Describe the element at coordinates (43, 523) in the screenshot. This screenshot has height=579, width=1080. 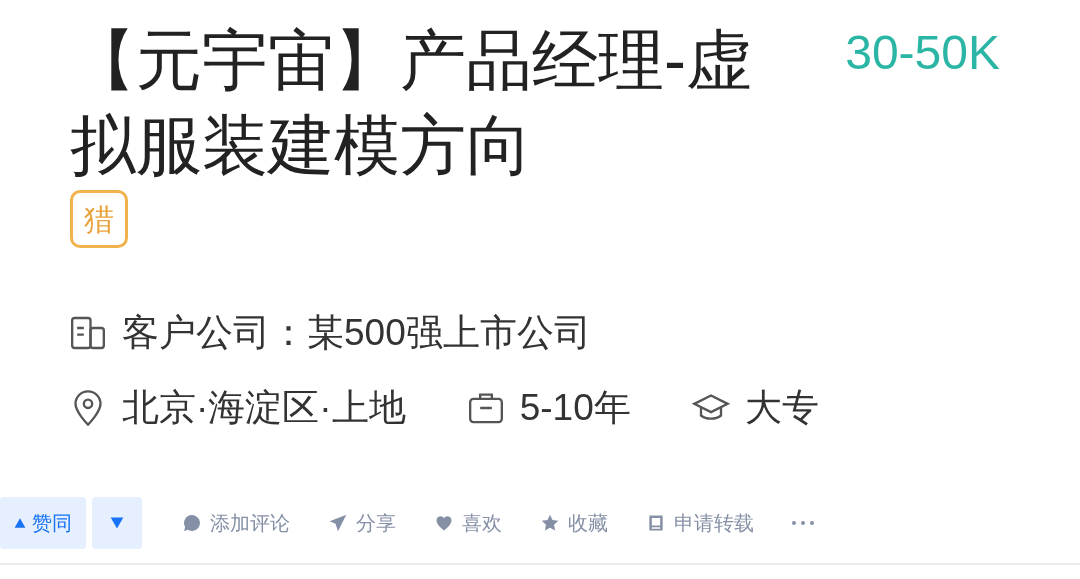
I see `upvote-button: 赞同` at that location.